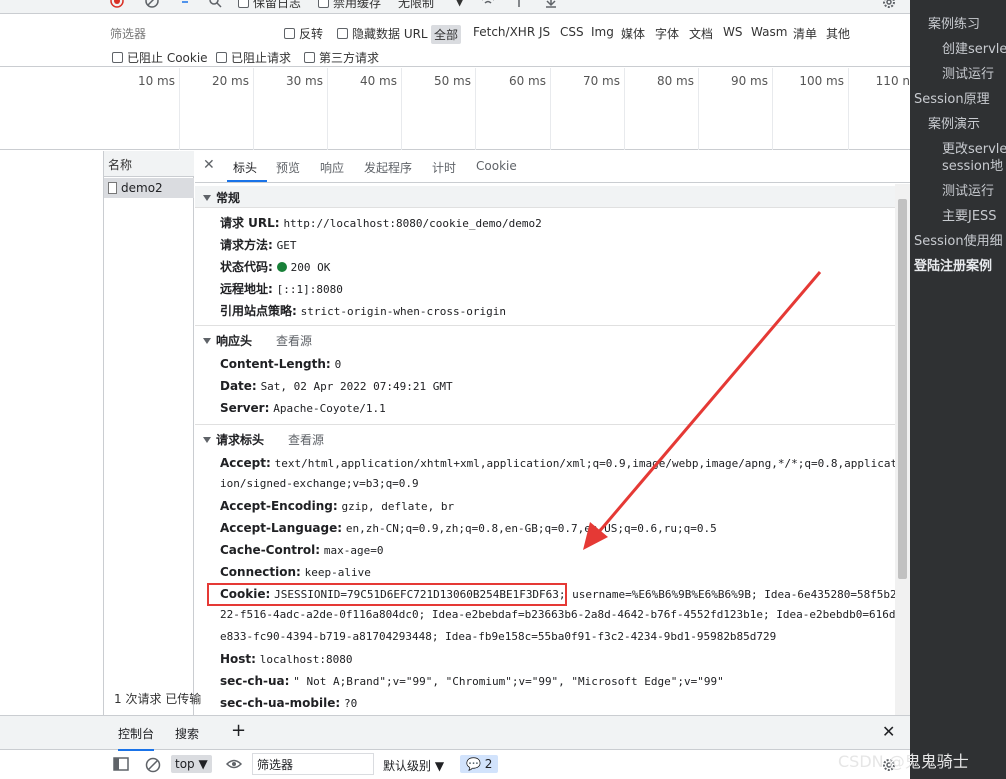  I want to click on tab-search: 搜索, so click(187, 733).